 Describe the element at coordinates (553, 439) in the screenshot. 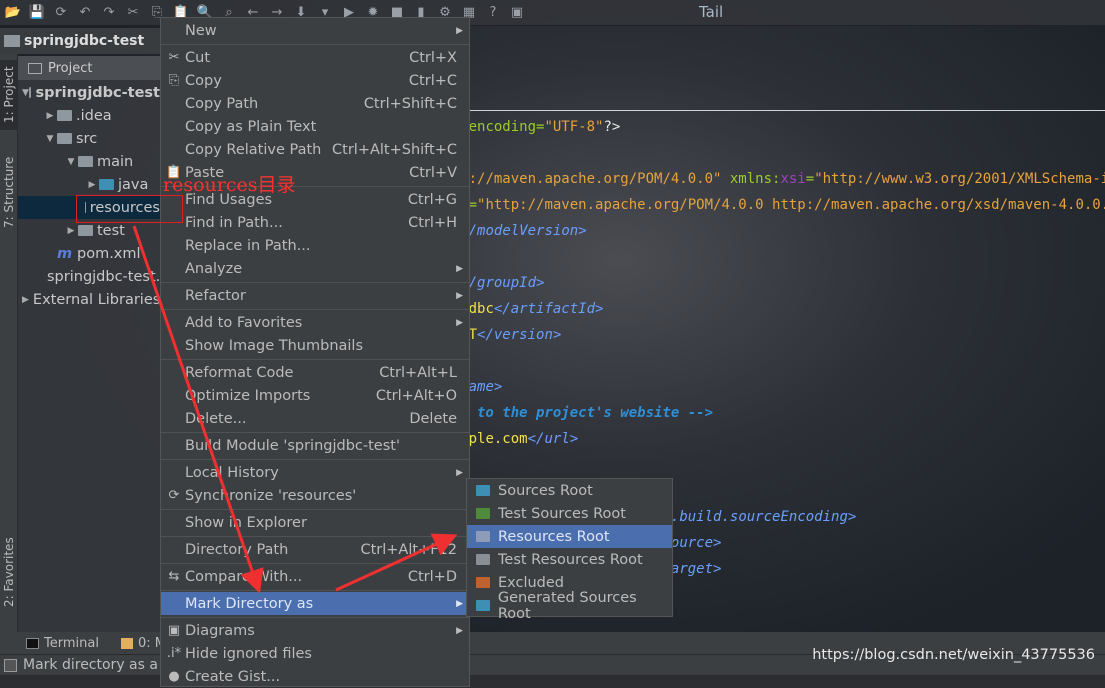

I see `code-token: </url>` at that location.